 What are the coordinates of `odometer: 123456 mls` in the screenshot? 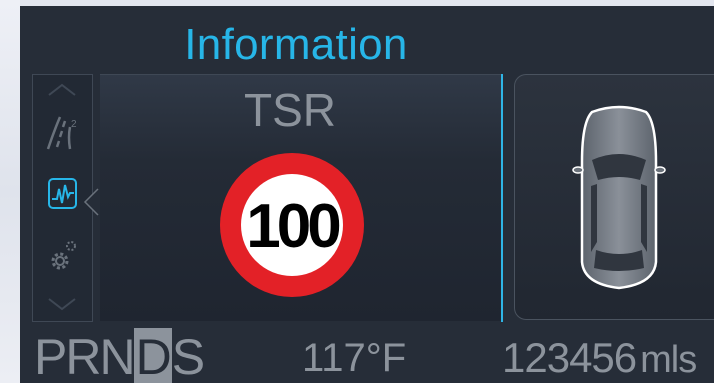 It's located at (599, 358).